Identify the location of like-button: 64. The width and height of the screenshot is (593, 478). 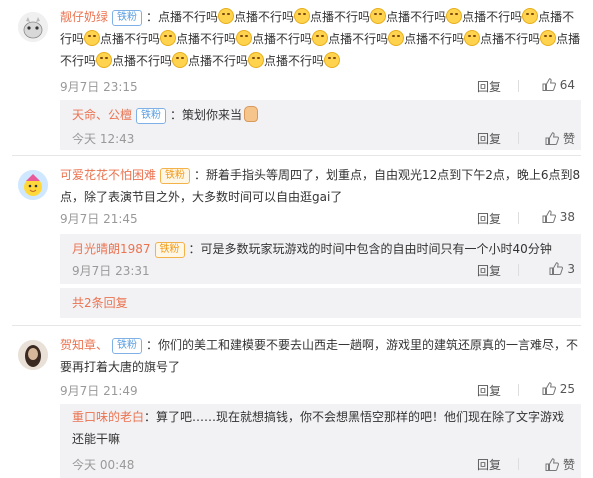
(558, 85).